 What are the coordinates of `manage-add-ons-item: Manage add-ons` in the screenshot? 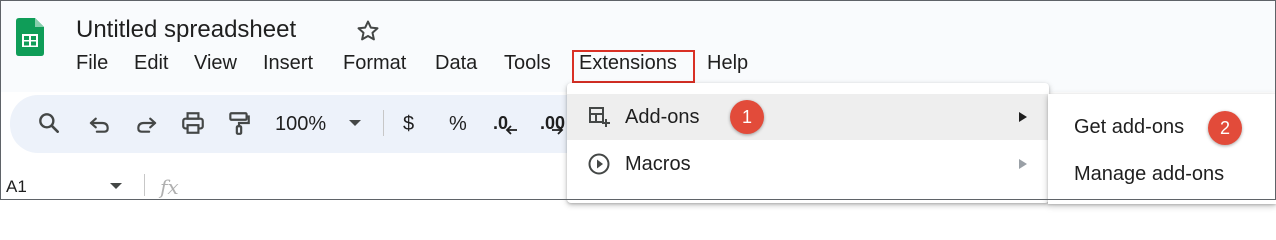 It's located at (1149, 174).